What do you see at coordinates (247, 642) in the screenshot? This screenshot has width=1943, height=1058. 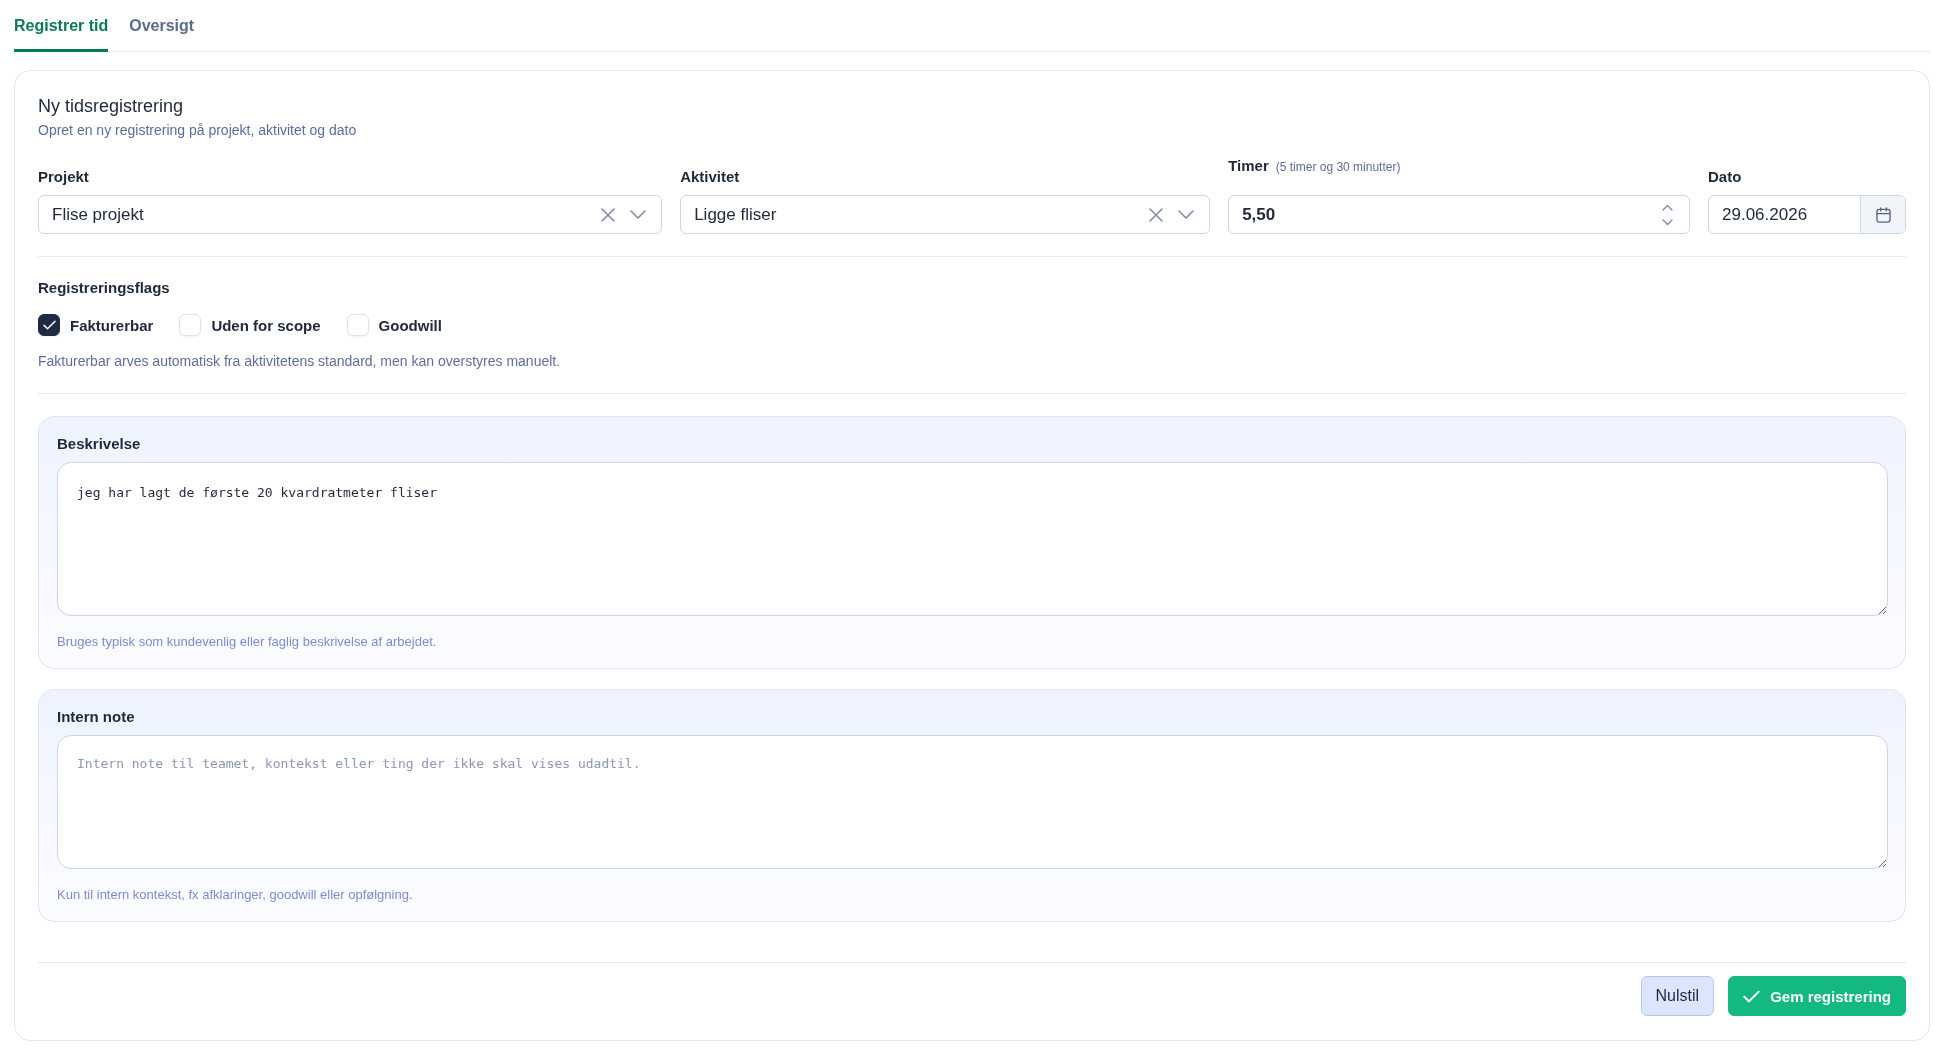 I see `help-text: Bruges typisk som kundevenlig eller faglig beskrivelse af arbejdet.` at bounding box center [247, 642].